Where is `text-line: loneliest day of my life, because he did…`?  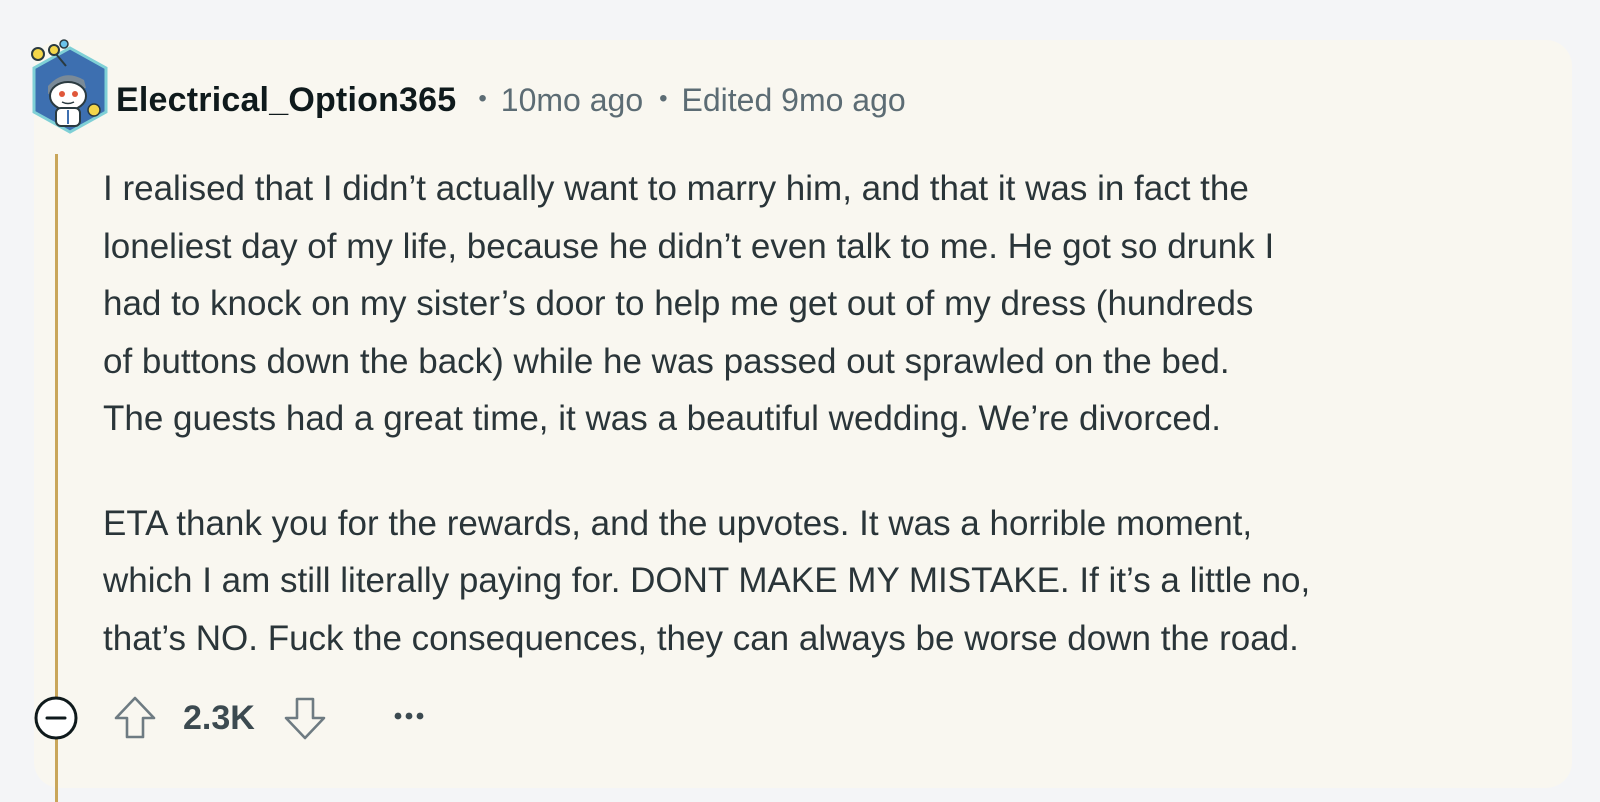
text-line: loneliest day of my life, because he did… is located at coordinates (689, 246).